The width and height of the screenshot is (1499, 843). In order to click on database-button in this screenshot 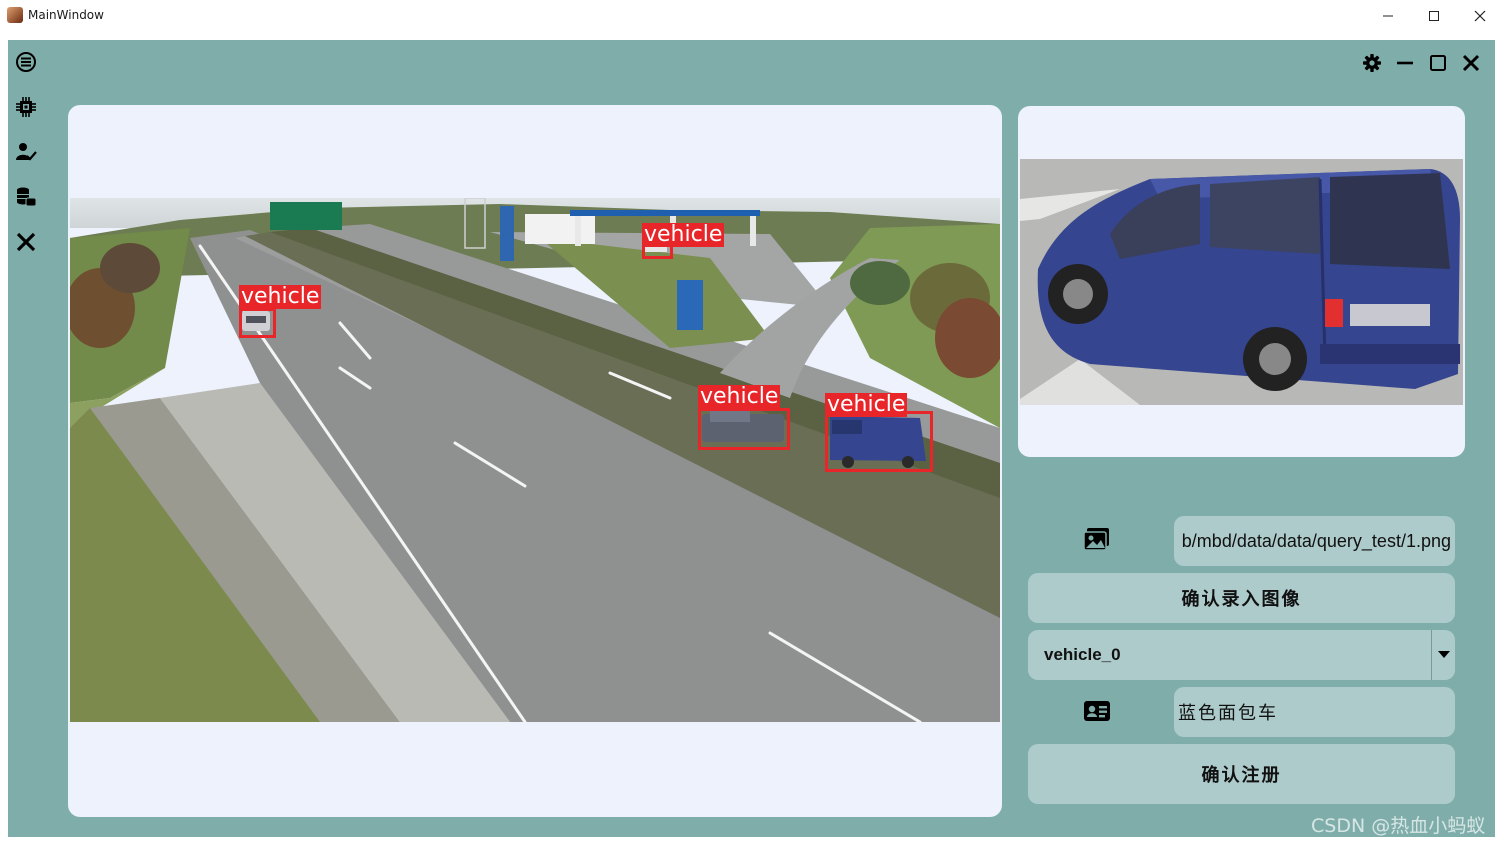, I will do `click(26, 197)`.